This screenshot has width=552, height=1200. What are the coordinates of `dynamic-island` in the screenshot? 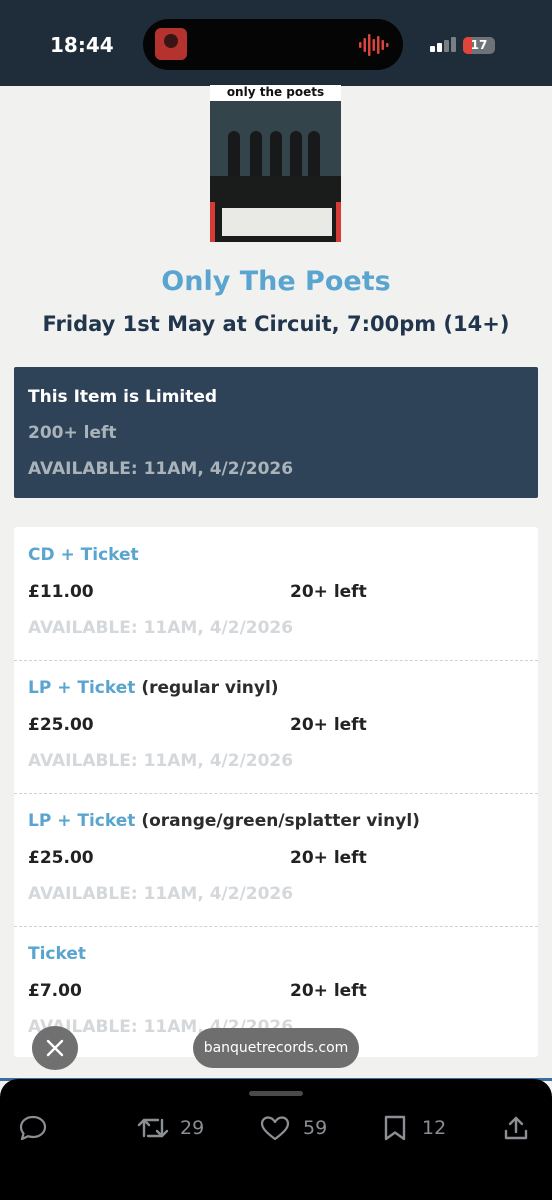 It's located at (273, 44).